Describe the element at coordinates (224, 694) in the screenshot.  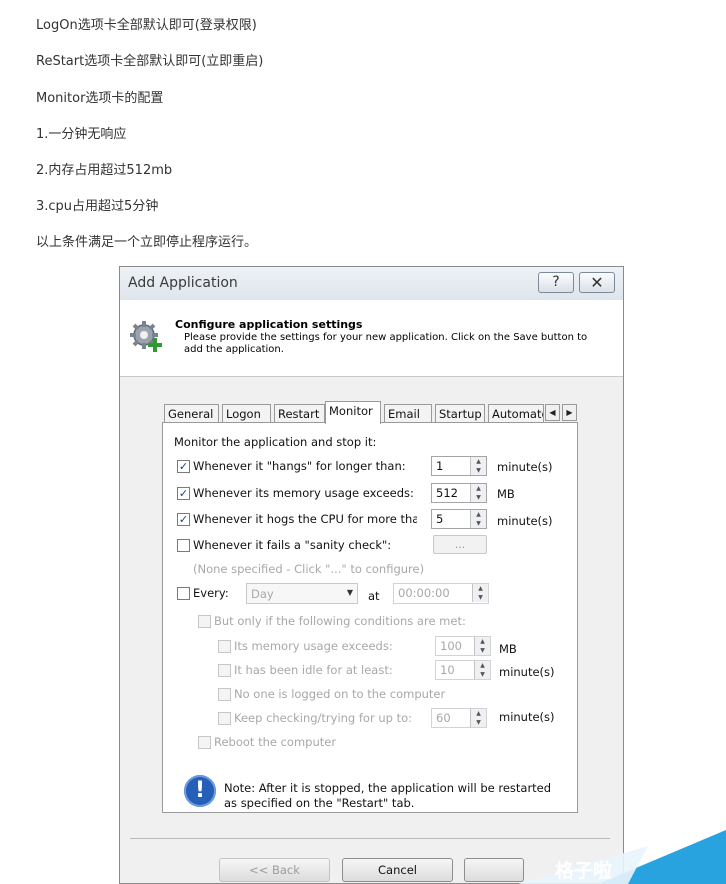
I see `cond-nologon-checkbox` at that location.